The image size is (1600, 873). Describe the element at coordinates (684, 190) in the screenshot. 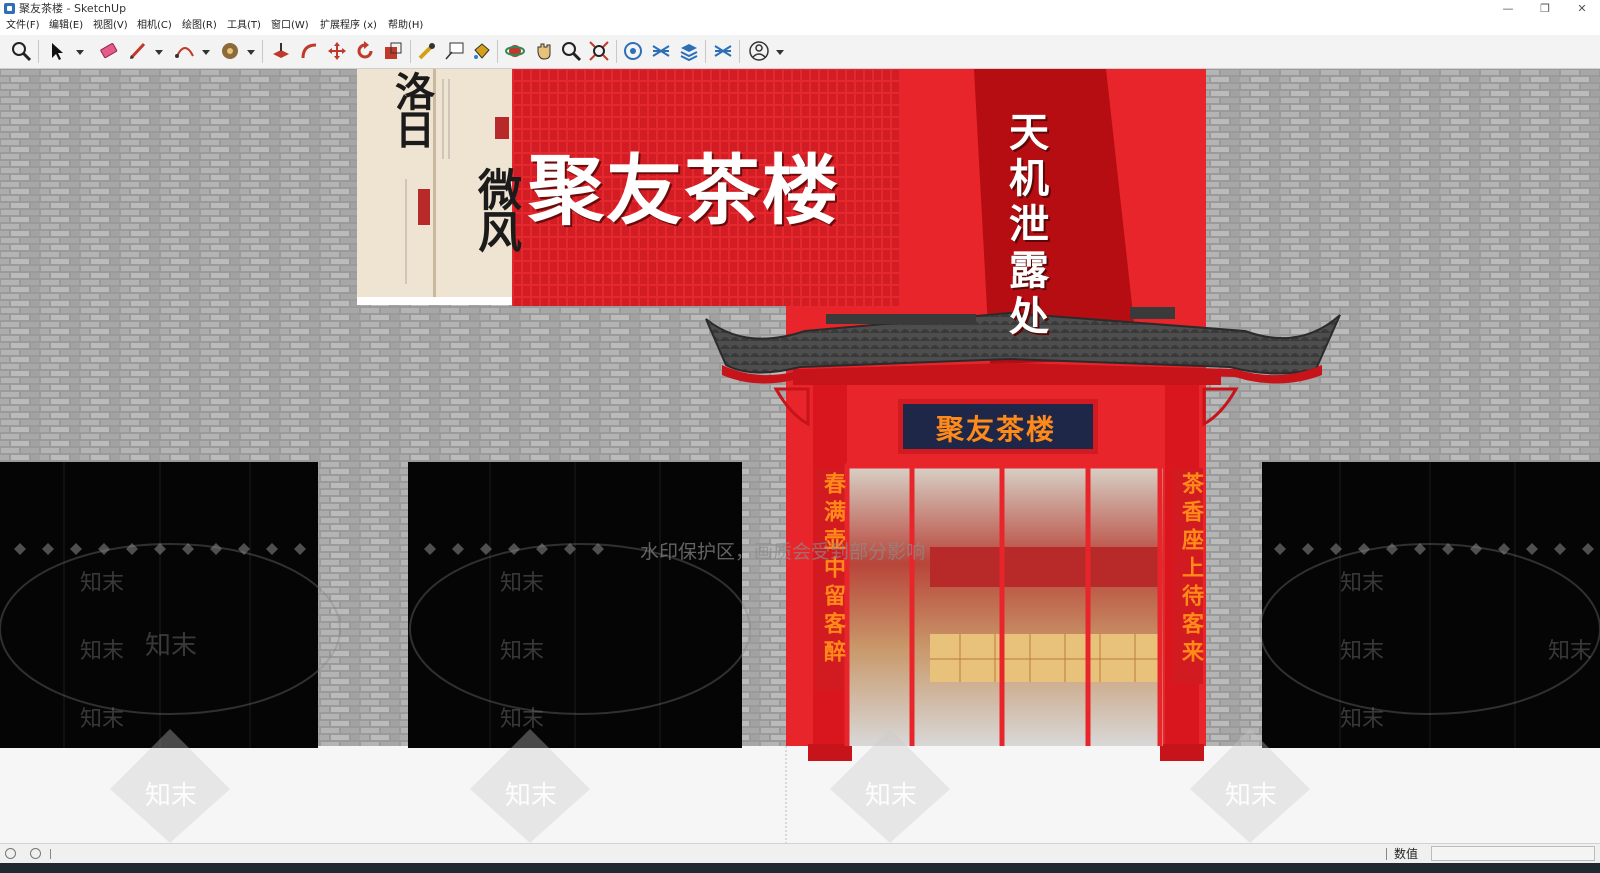

I see `main-sign-text: 聚友茶楼` at that location.